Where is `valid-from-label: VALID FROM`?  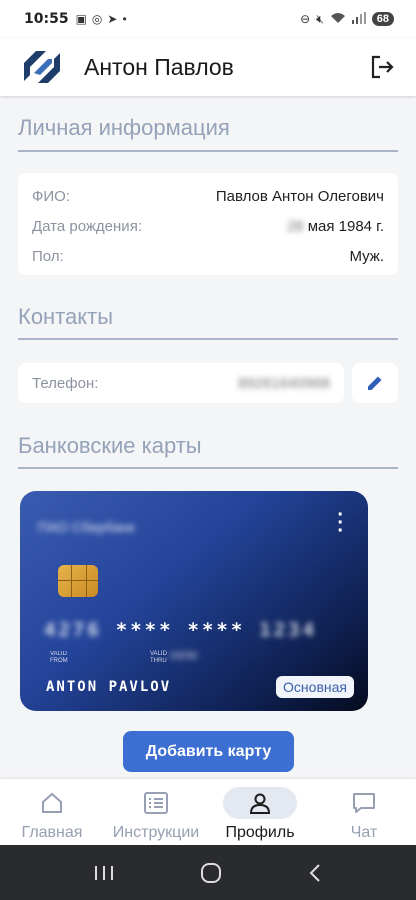 valid-from-label: VALID FROM is located at coordinates (59, 657).